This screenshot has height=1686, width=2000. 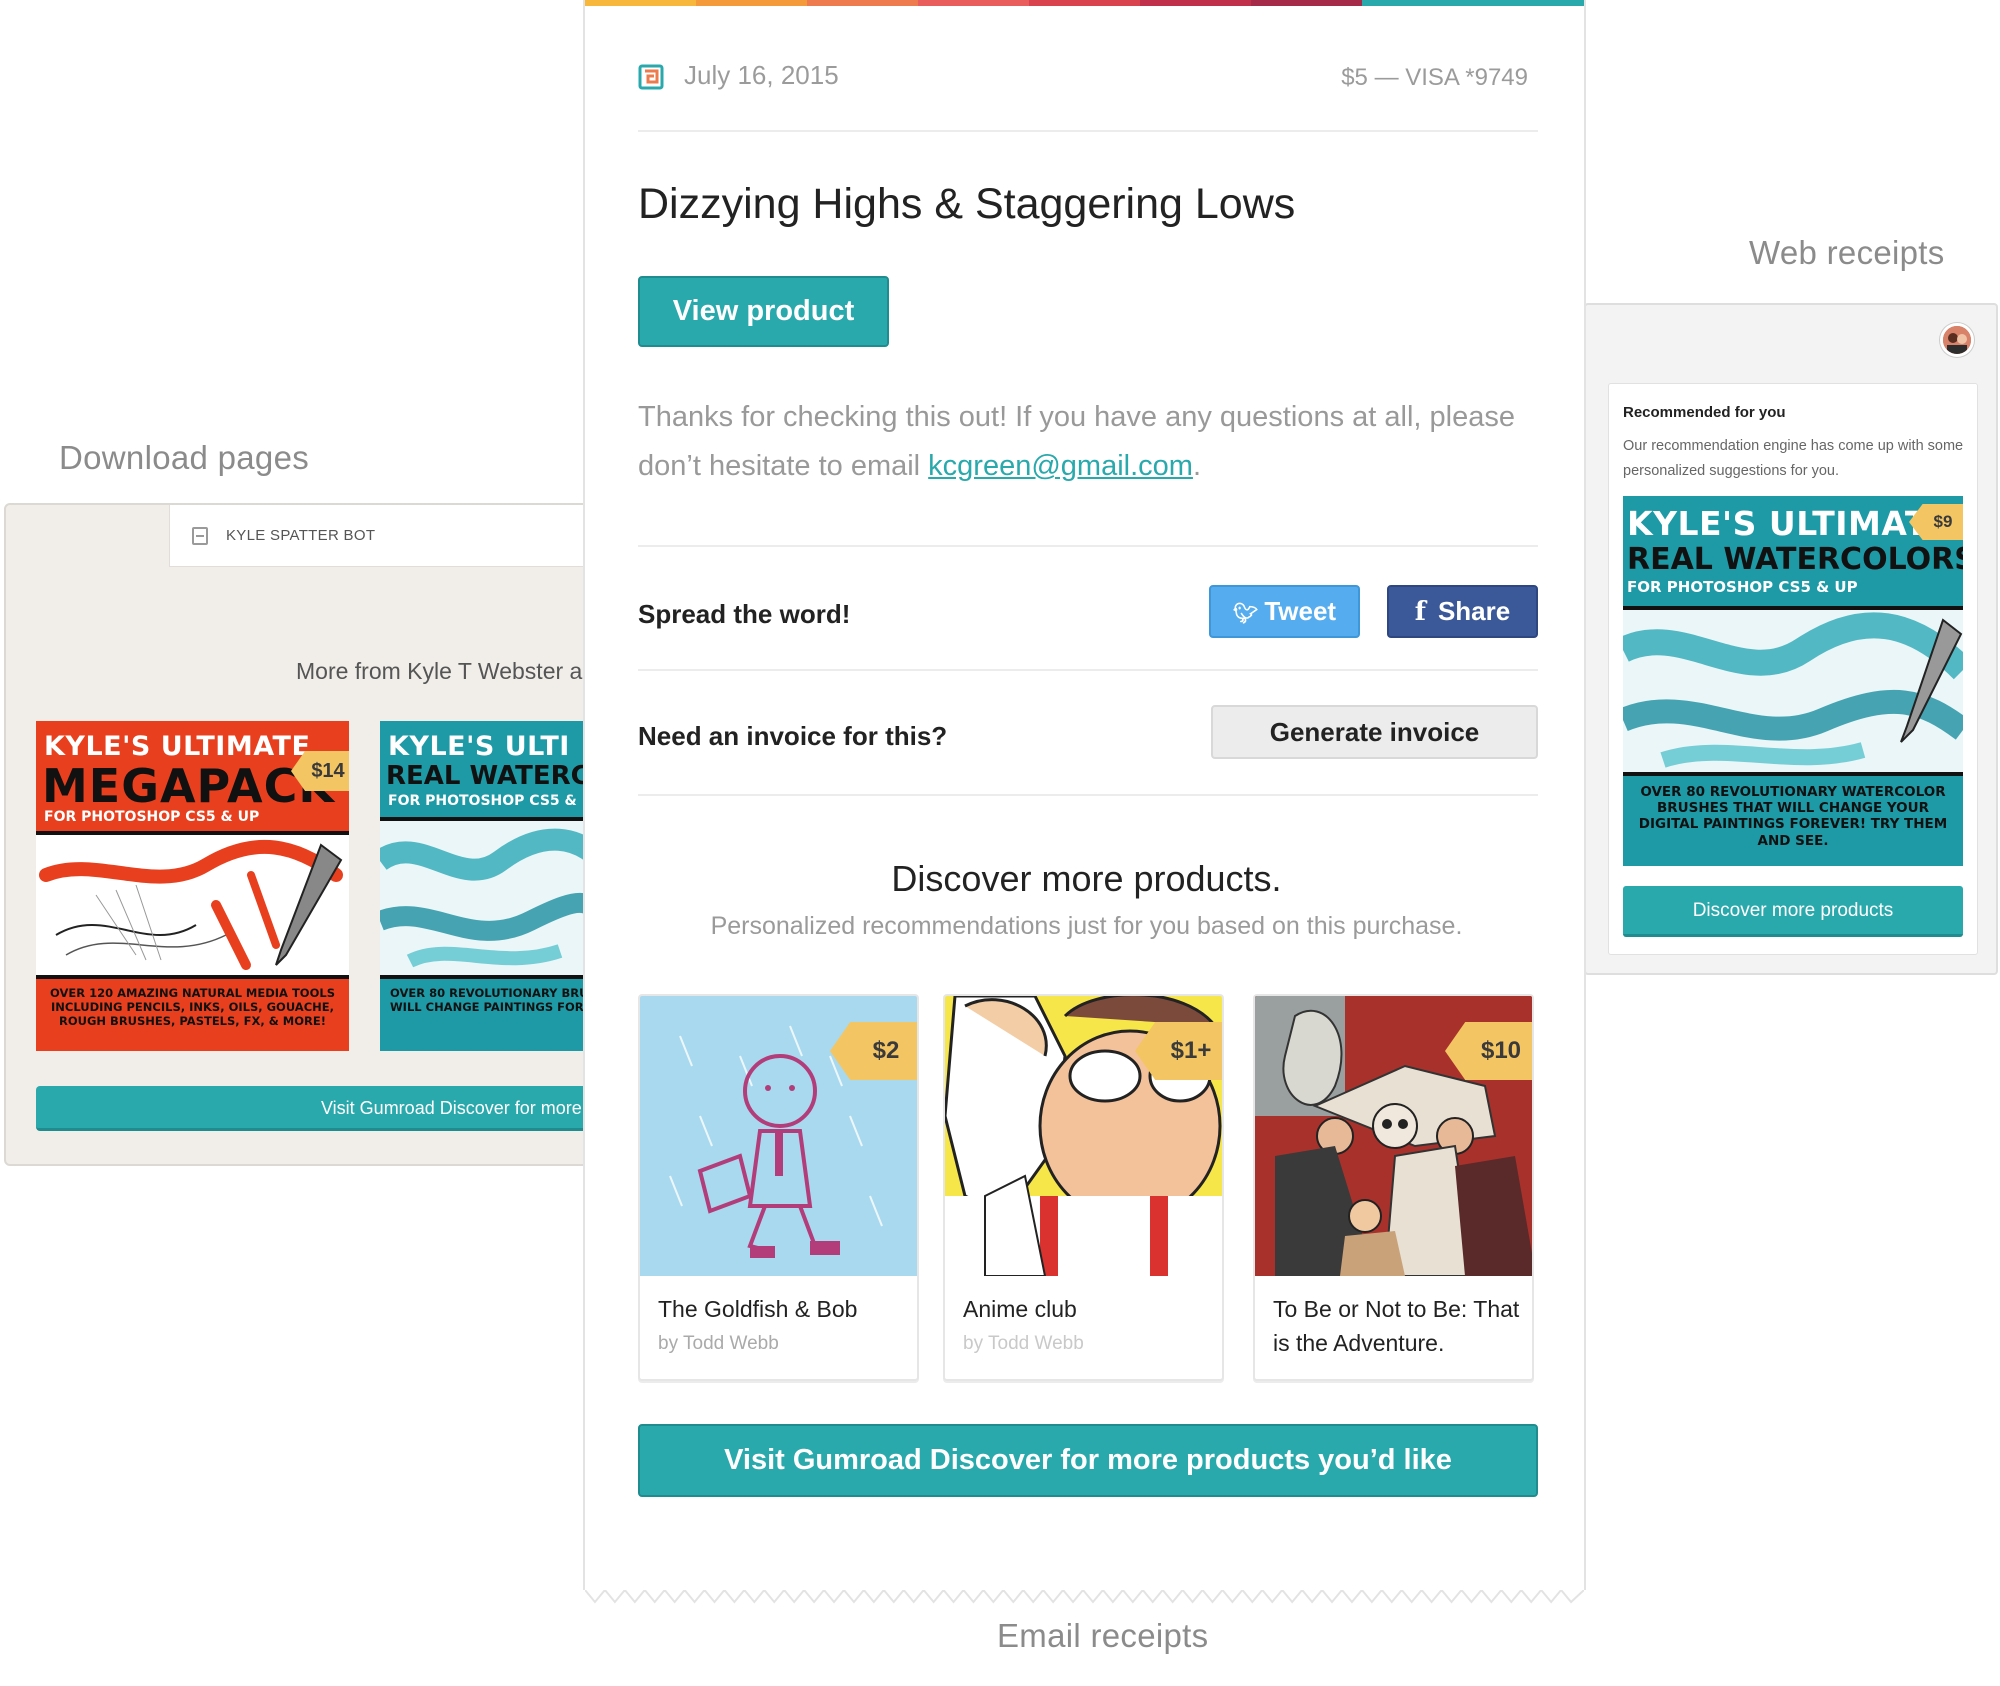 I want to click on divider, so click(x=1088, y=795).